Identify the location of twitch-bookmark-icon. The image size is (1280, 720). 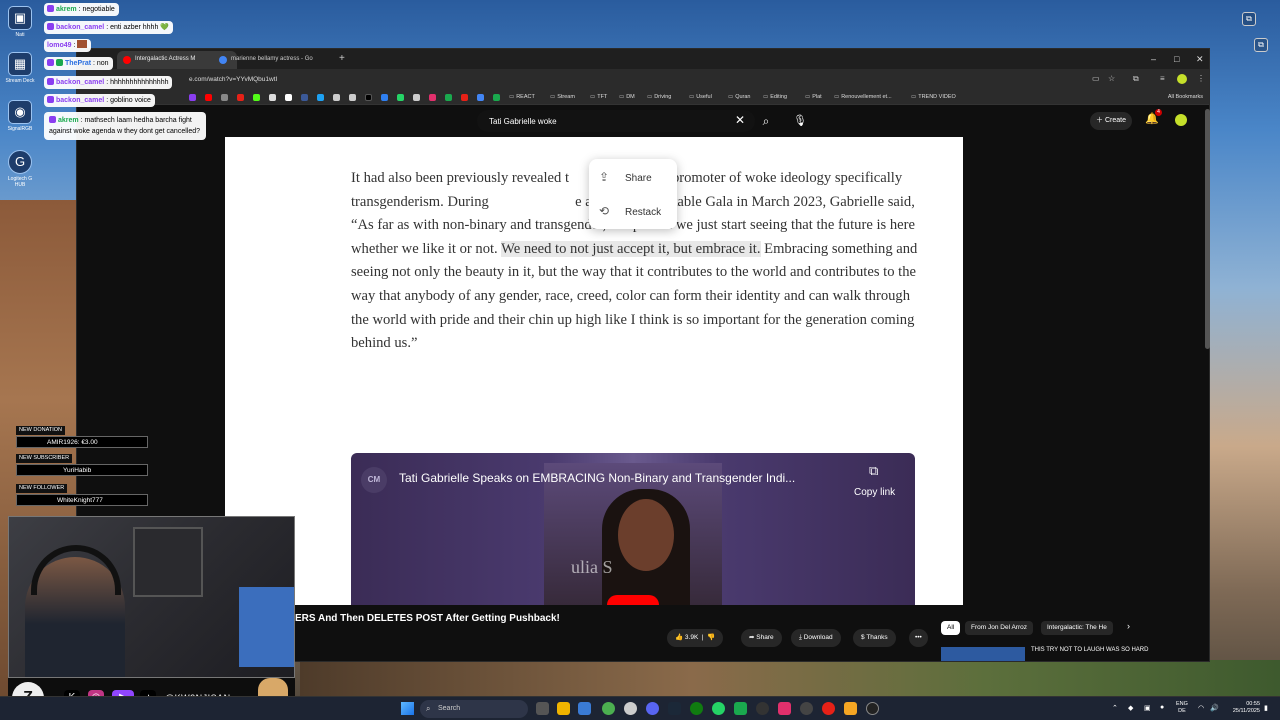
(192, 97).